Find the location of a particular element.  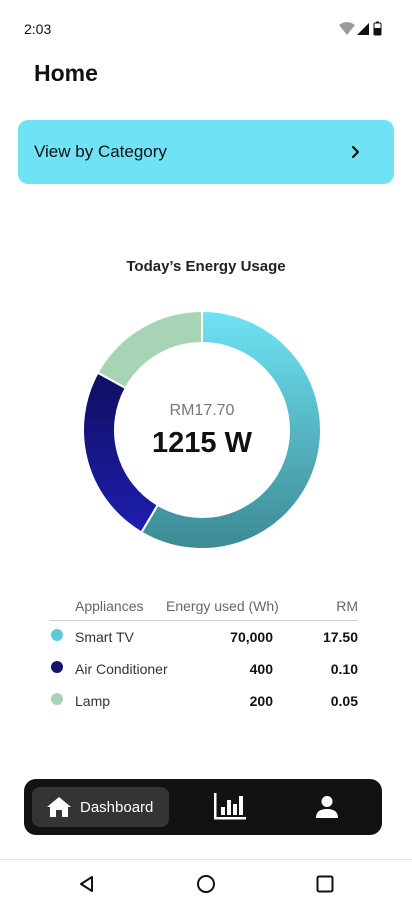

table-row: Air Conditioner 400 0.10 is located at coordinates (204, 671).